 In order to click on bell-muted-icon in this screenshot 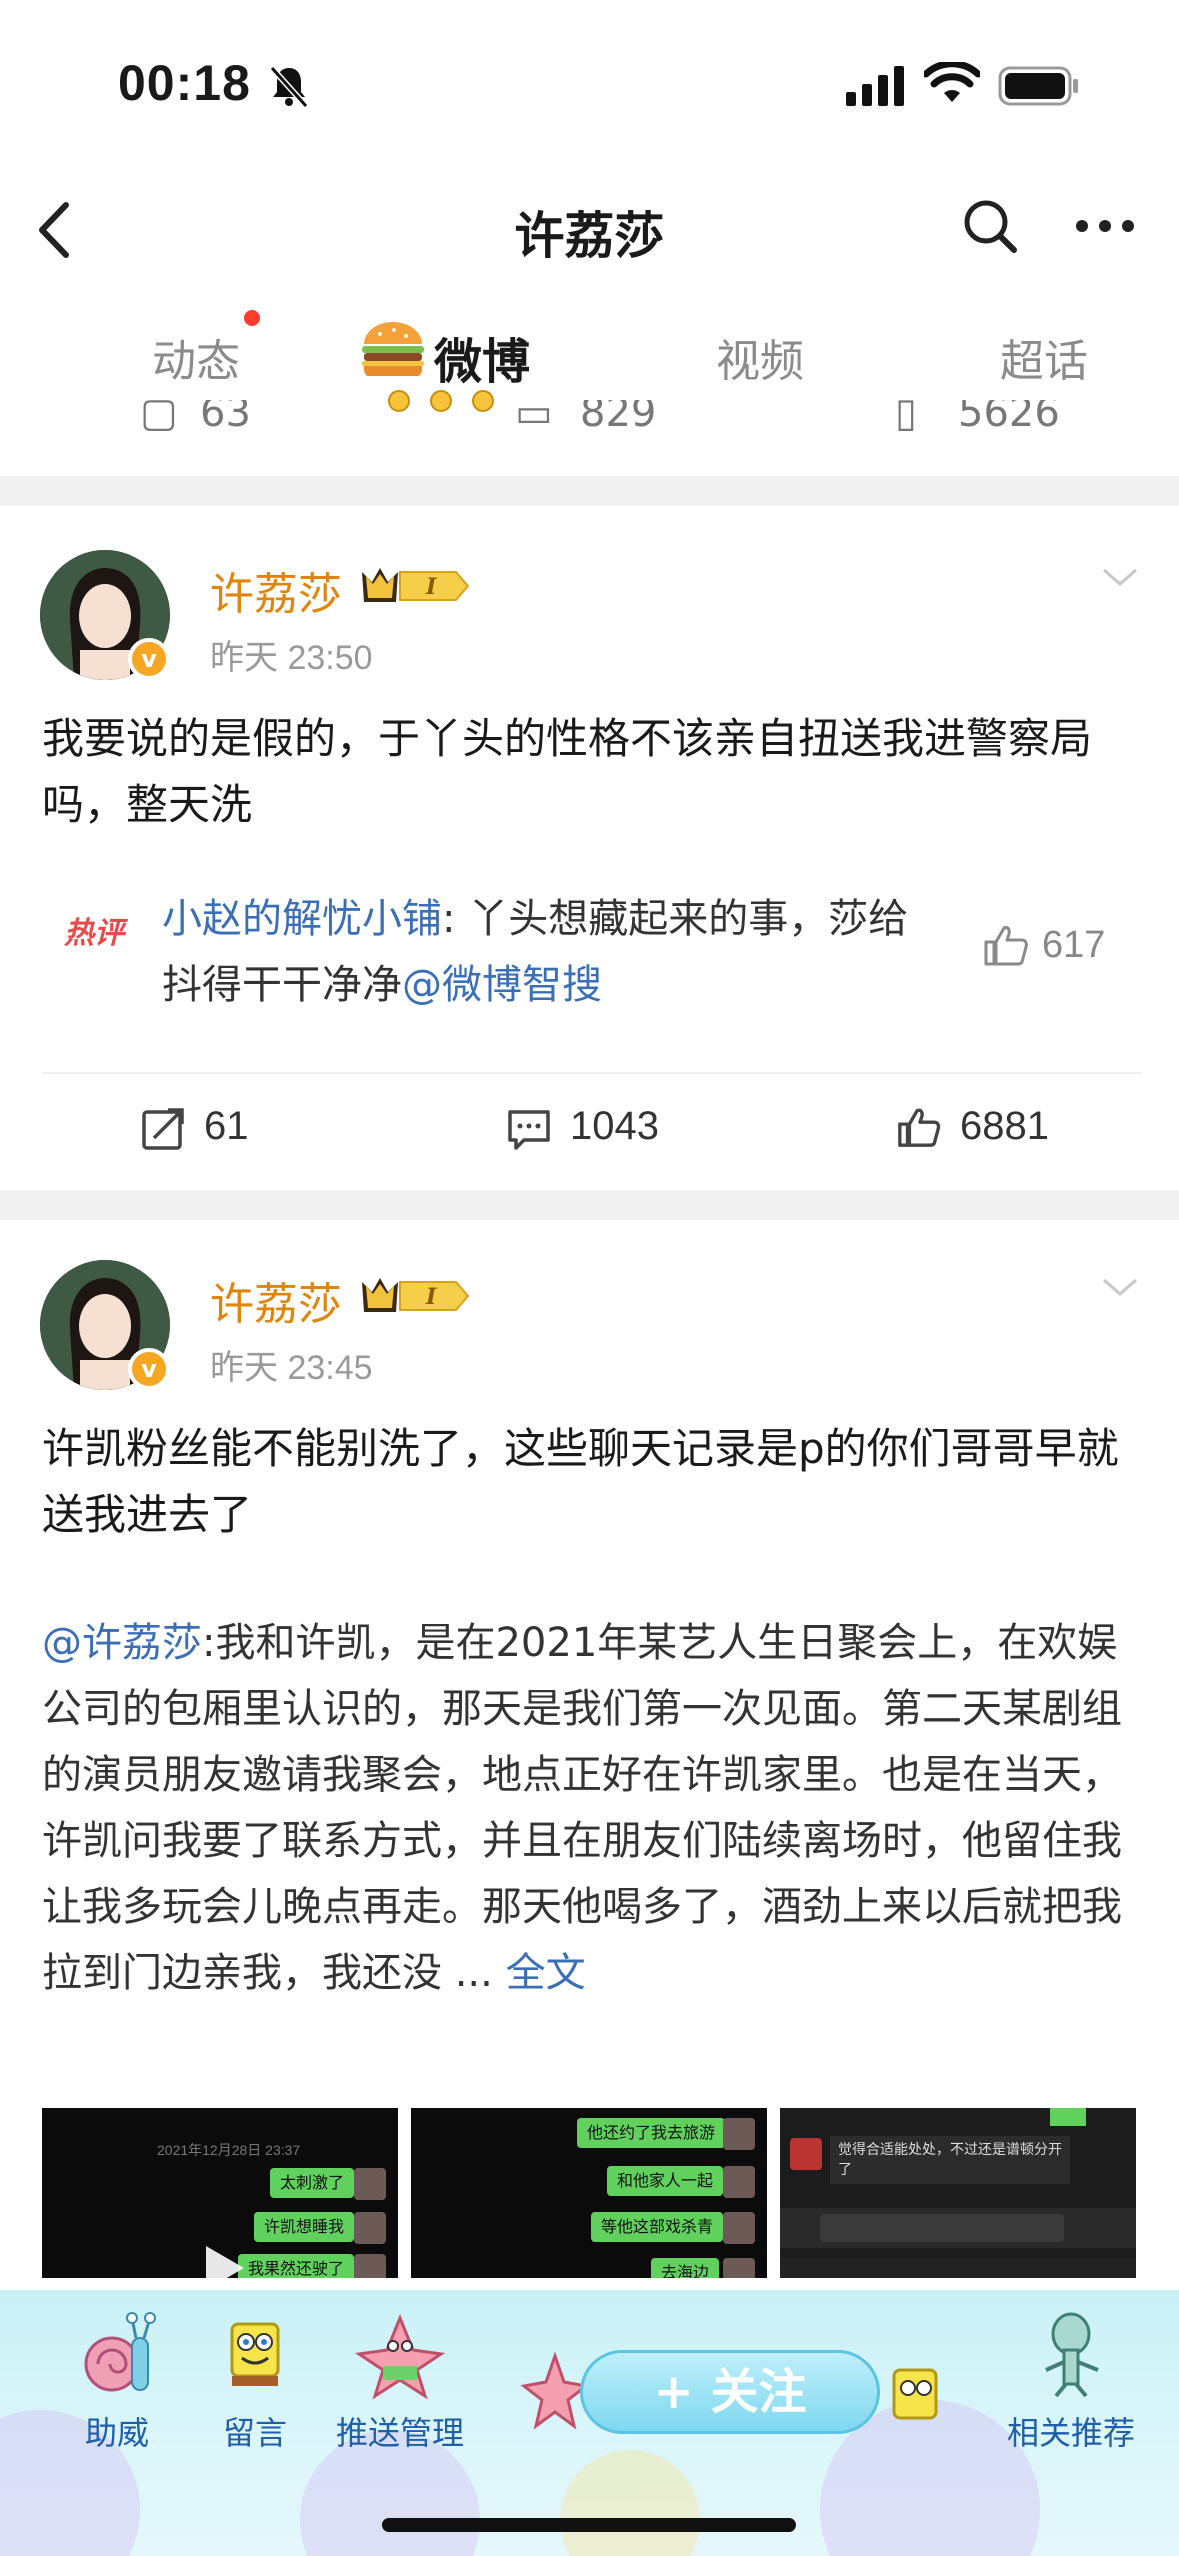, I will do `click(289, 86)`.